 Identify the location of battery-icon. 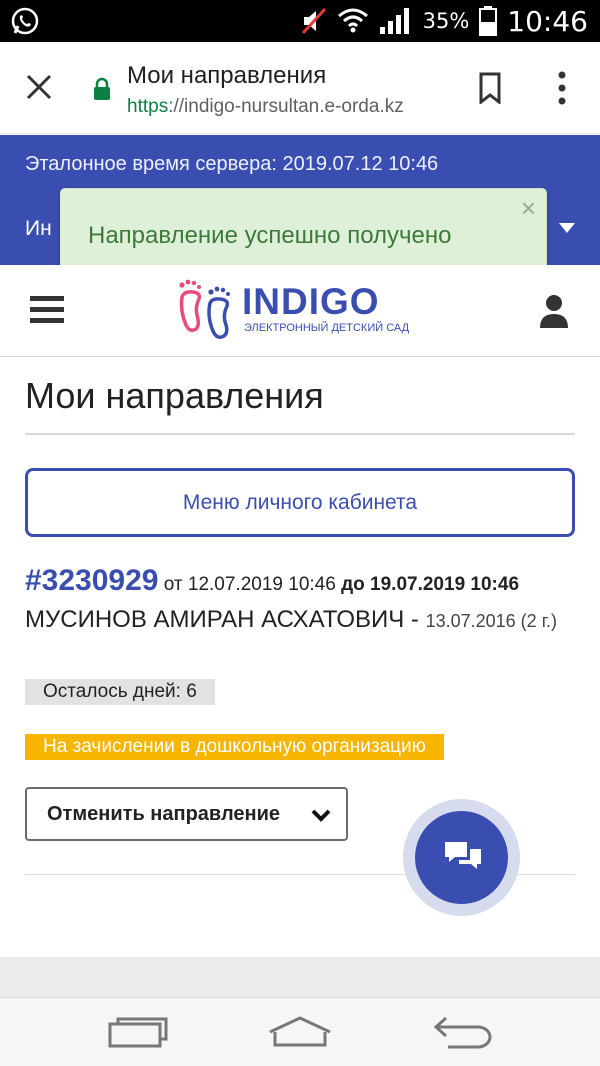
(488, 21).